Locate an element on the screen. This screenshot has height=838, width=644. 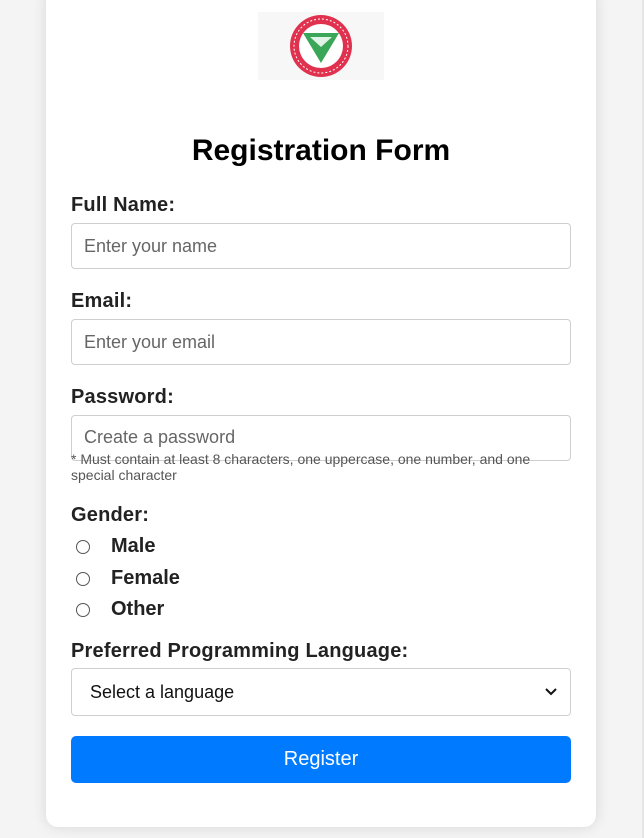
gender-label: Gender: is located at coordinates (110, 515).